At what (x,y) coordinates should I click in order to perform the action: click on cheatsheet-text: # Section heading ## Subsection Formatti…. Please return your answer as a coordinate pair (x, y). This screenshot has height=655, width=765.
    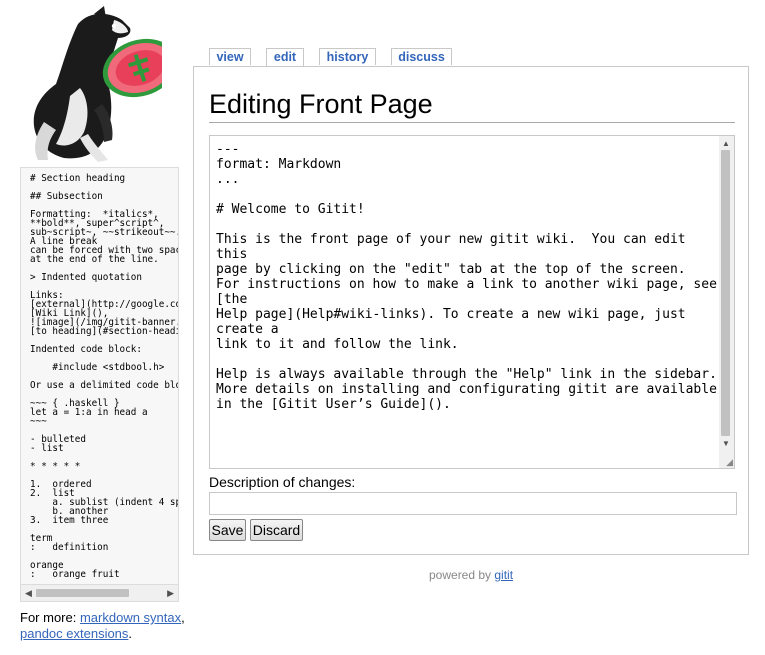
    Looking at the image, I should click on (104, 376).